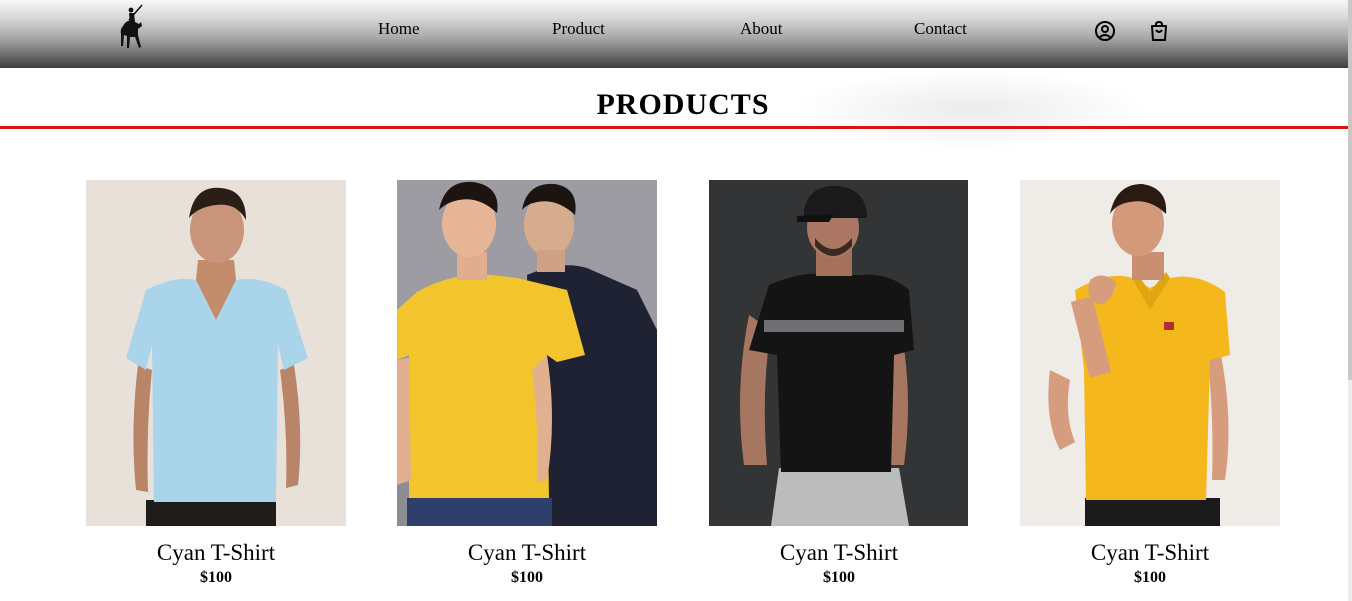 The width and height of the screenshot is (1352, 601). I want to click on user-account-icon, so click(1105, 31).